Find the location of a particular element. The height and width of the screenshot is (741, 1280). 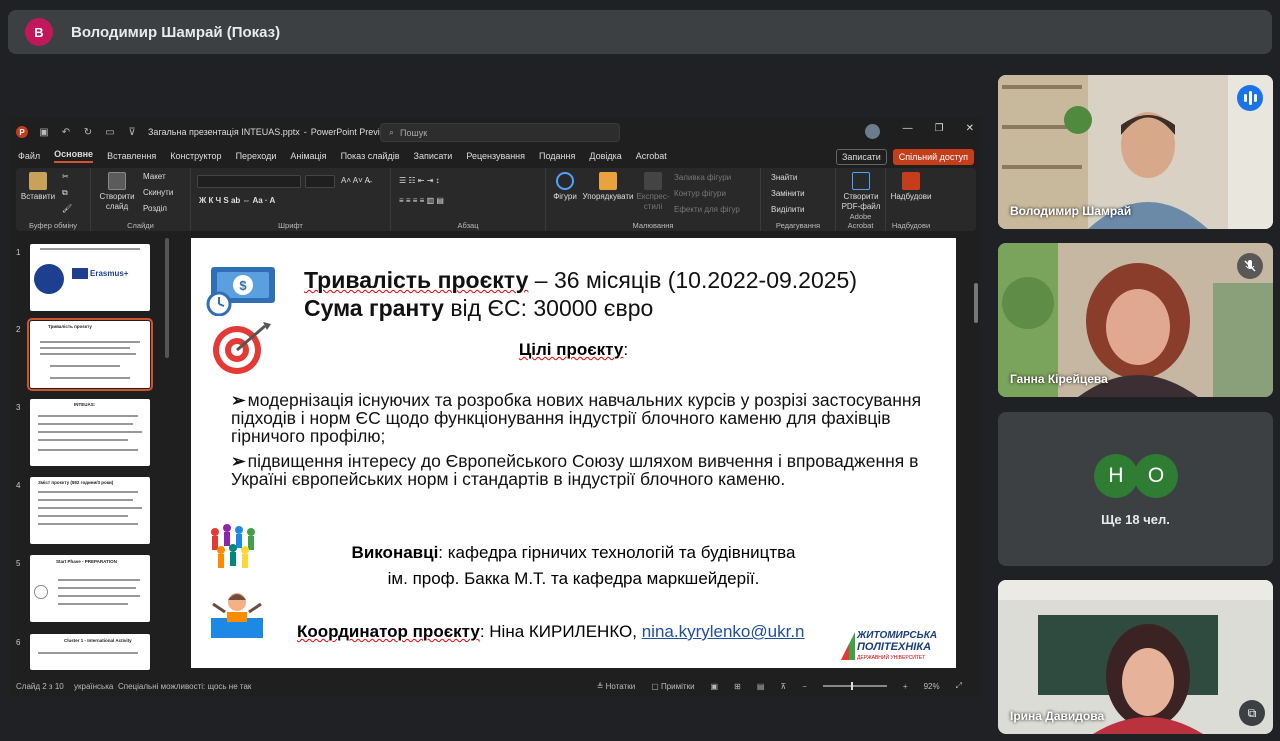

reset-button: Скинути is located at coordinates (158, 192).